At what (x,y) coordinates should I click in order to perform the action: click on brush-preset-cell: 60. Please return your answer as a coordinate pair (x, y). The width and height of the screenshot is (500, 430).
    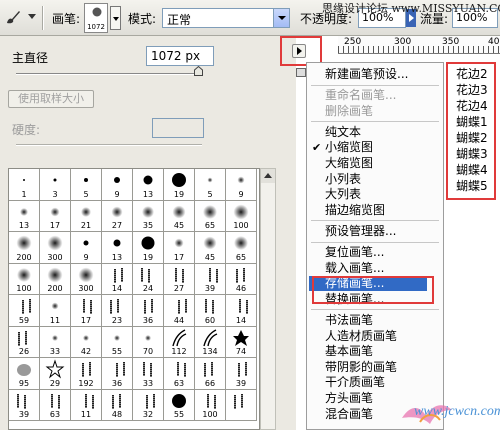
    Looking at the image, I should click on (210, 311).